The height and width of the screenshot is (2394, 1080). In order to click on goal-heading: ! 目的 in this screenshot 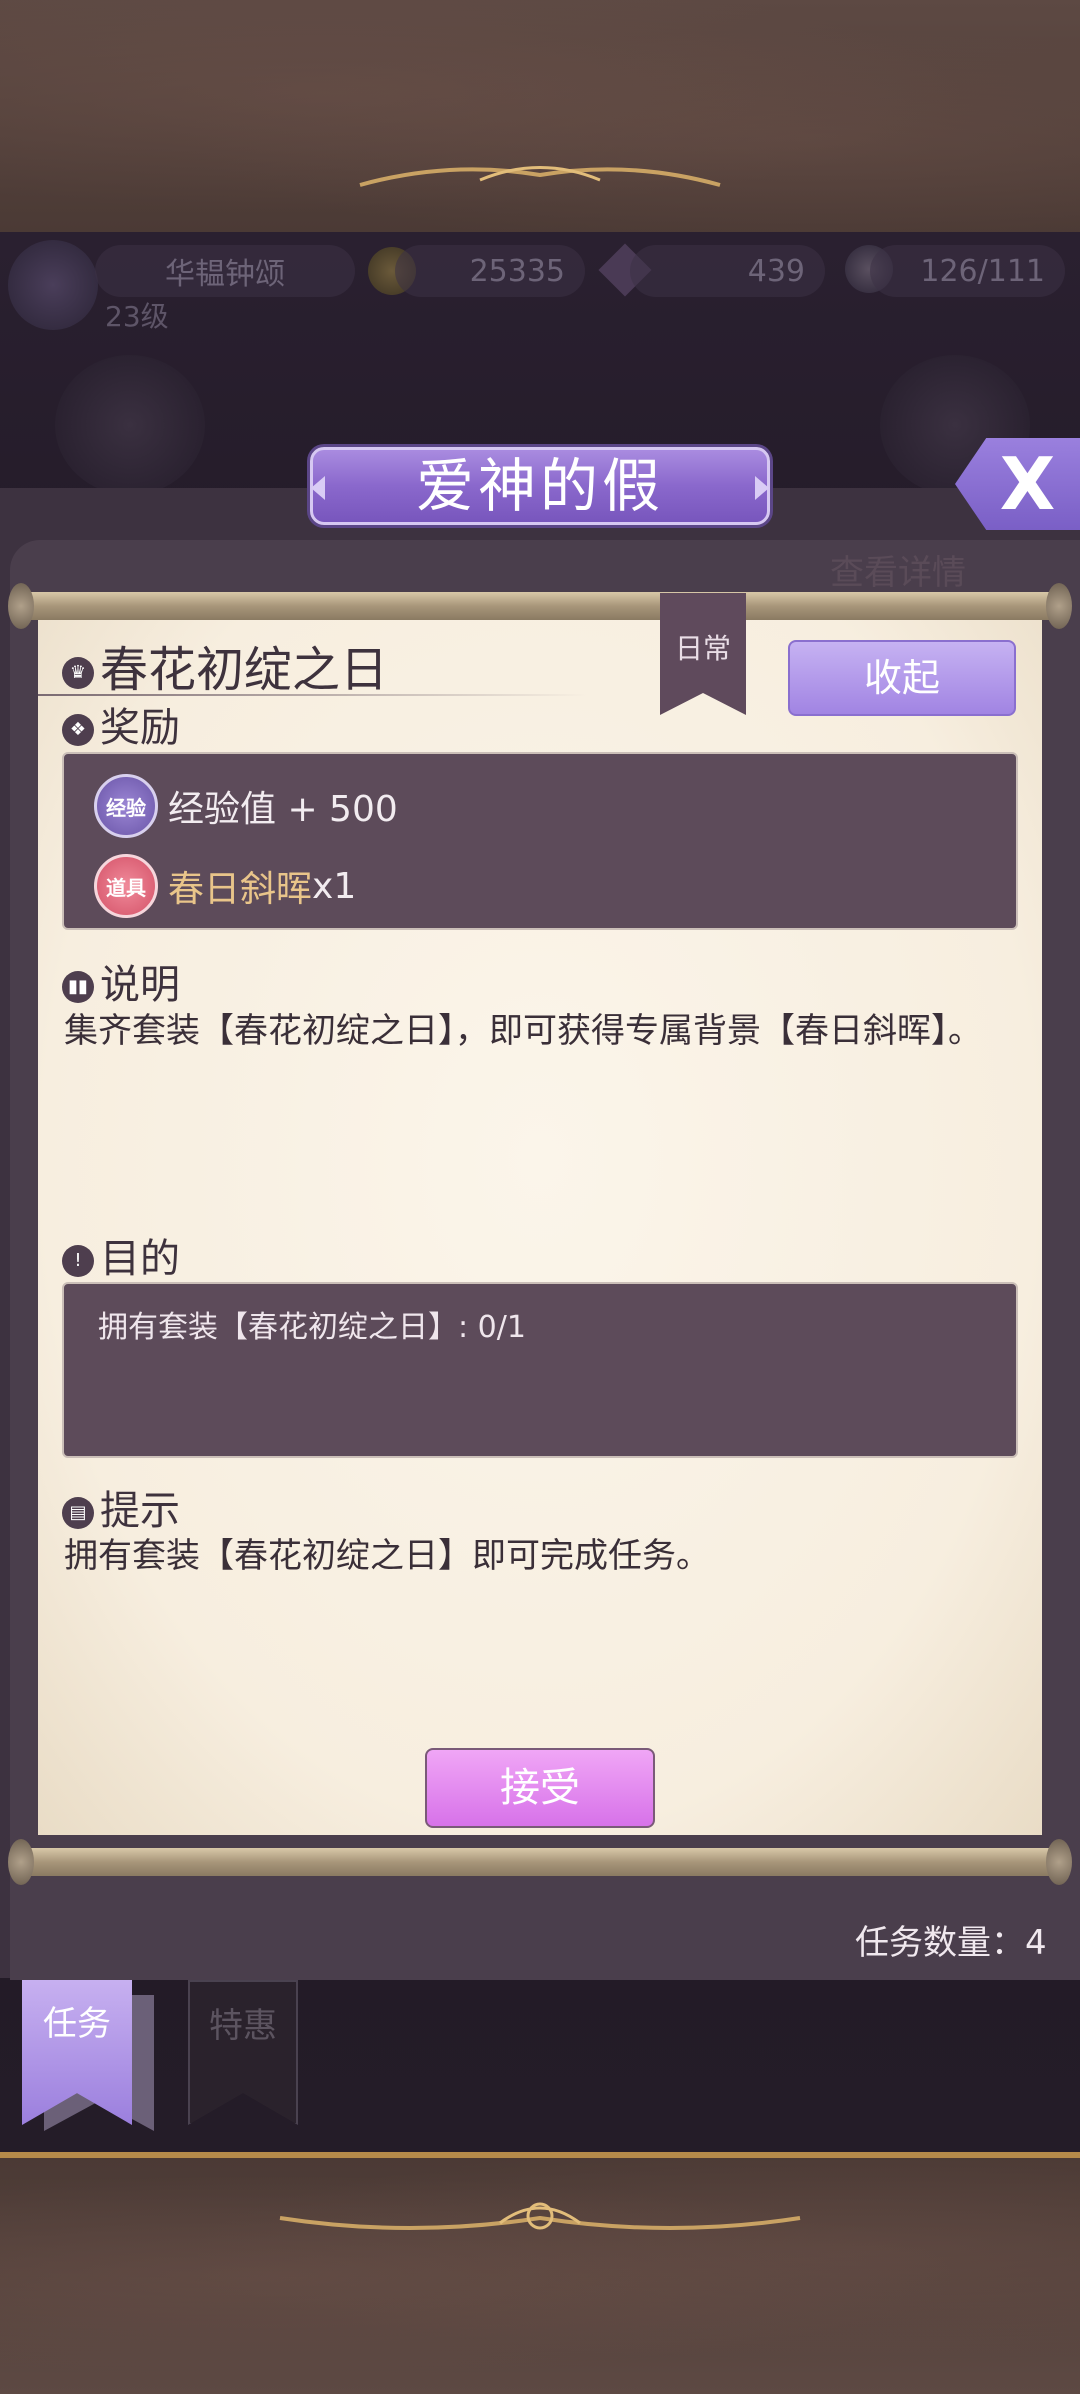, I will do `click(121, 1255)`.